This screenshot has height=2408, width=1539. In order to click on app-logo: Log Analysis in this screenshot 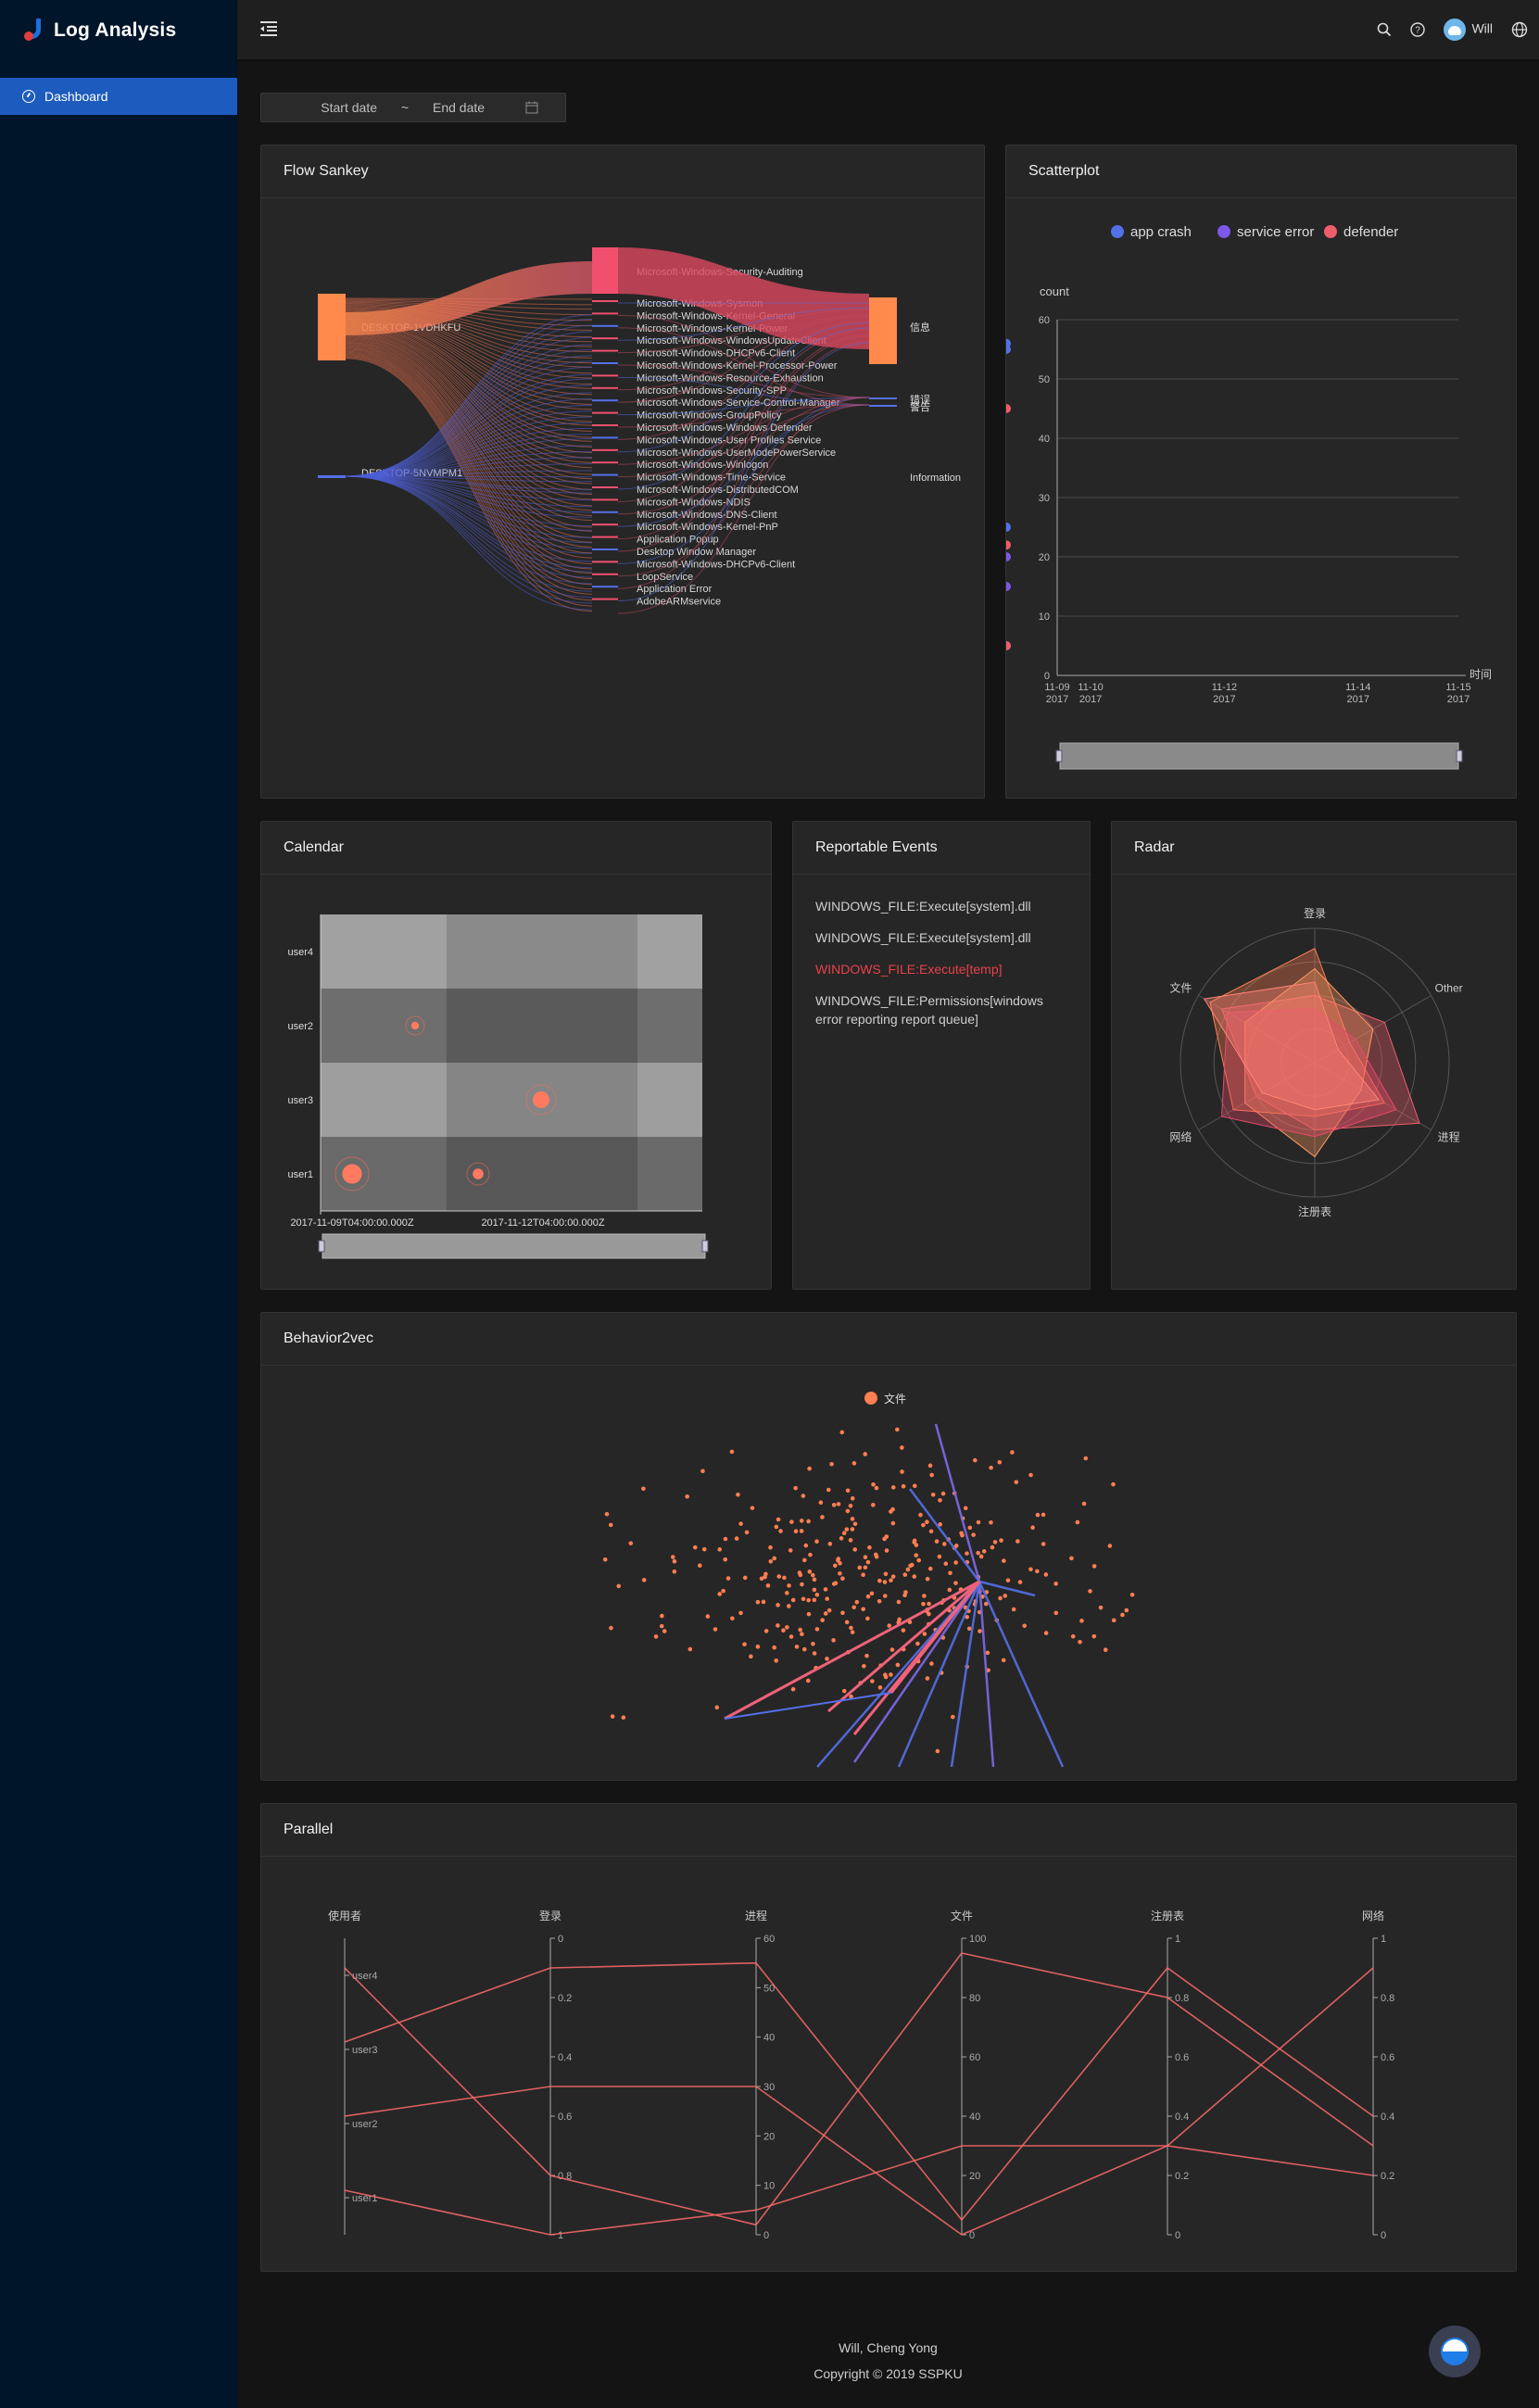, I will do `click(99, 30)`.